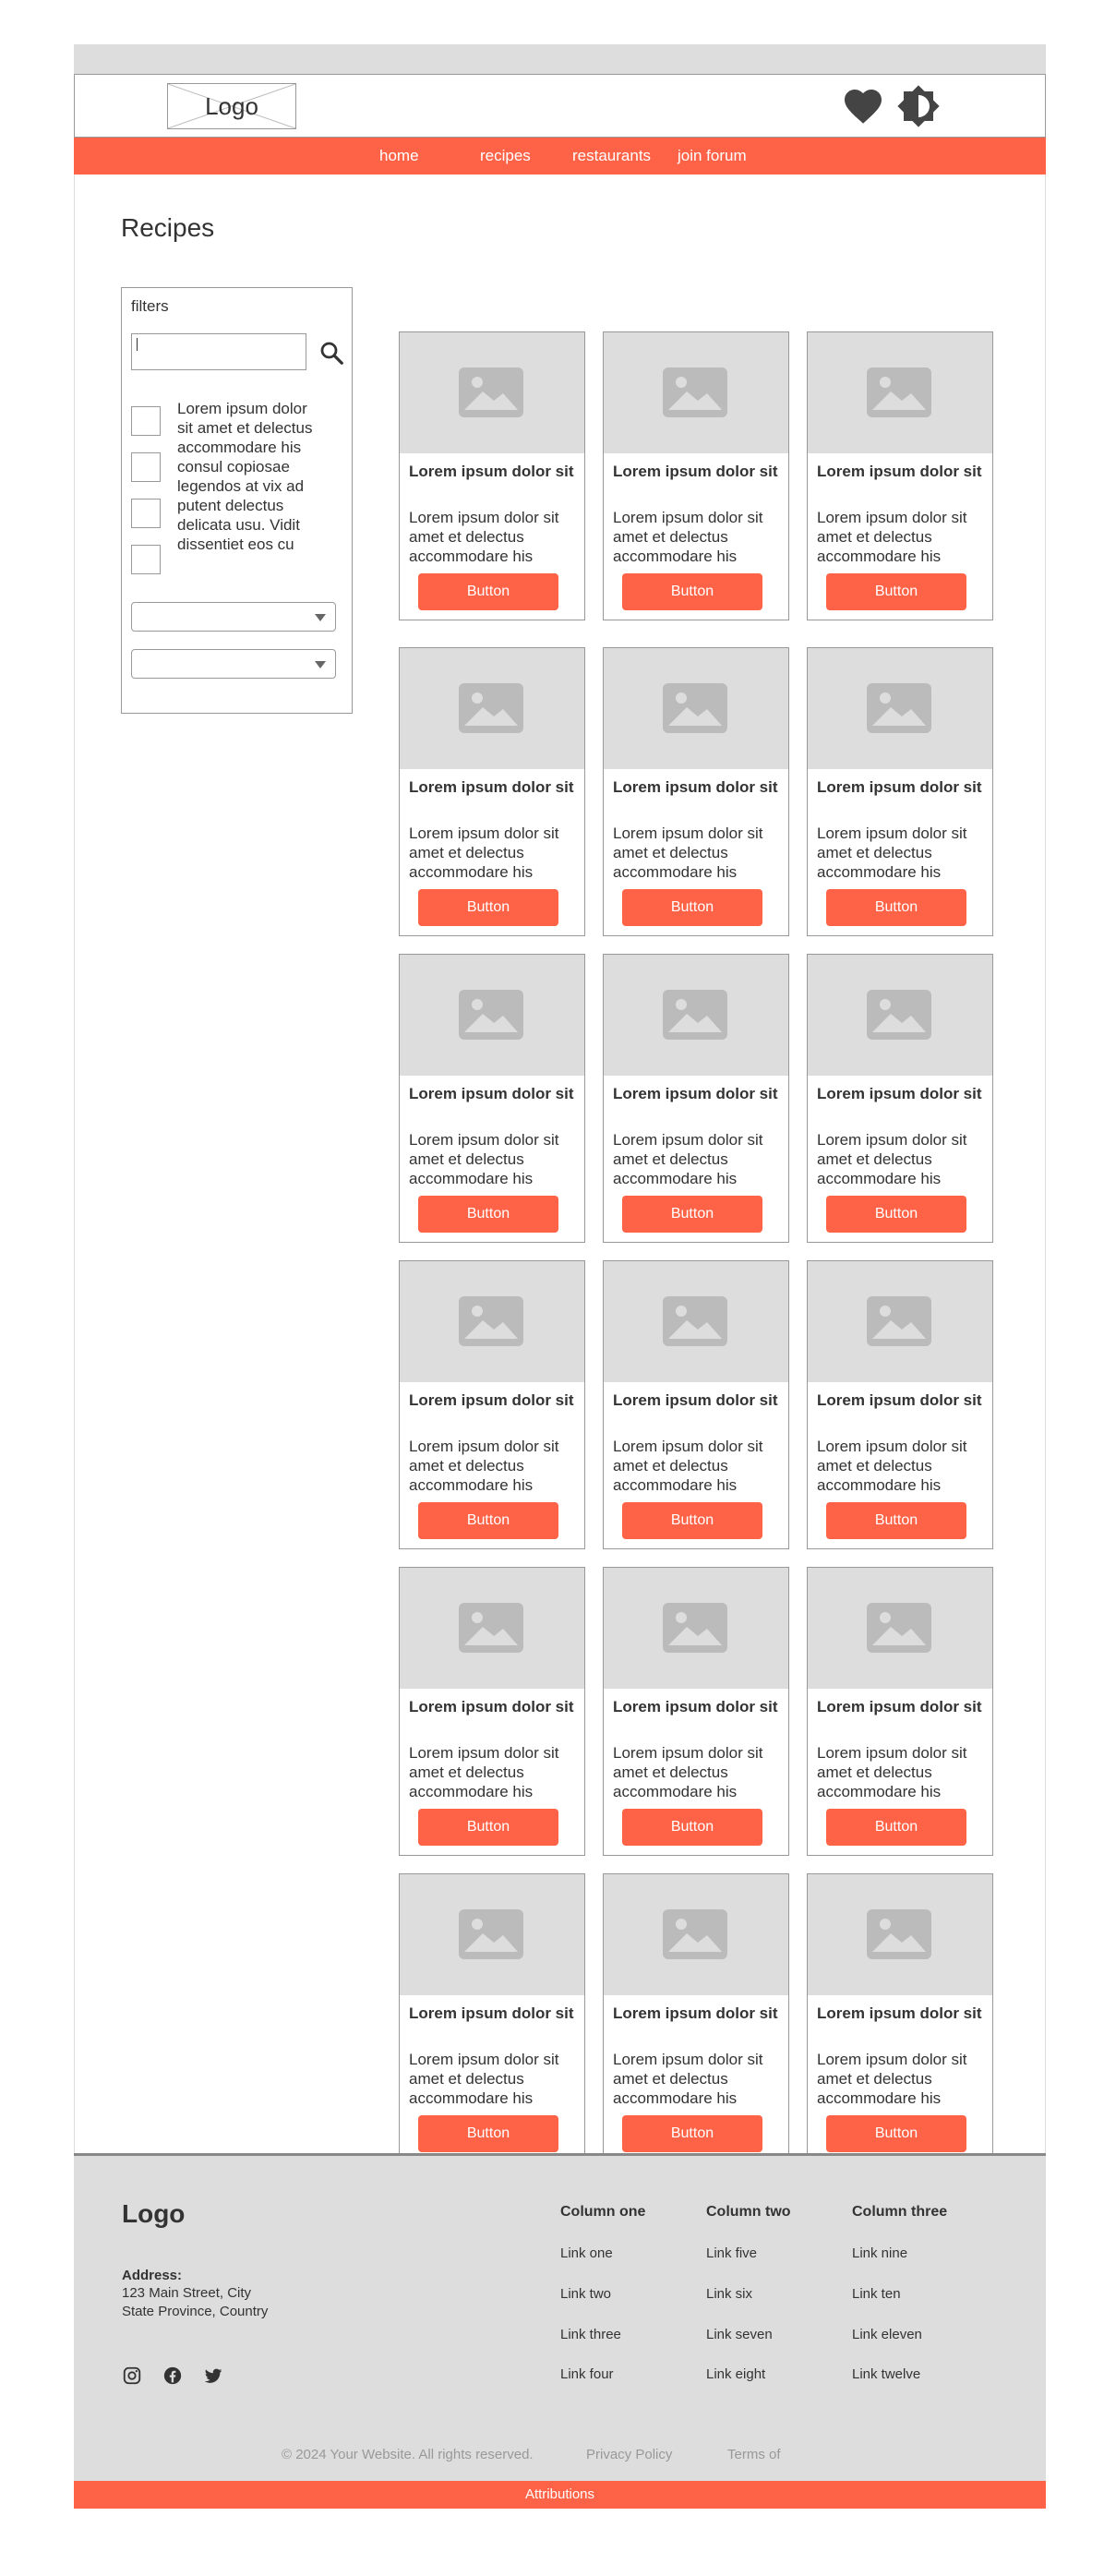 This screenshot has height=2576, width=1116. What do you see at coordinates (586, 2253) in the screenshot?
I see `footer-link: Link one` at bounding box center [586, 2253].